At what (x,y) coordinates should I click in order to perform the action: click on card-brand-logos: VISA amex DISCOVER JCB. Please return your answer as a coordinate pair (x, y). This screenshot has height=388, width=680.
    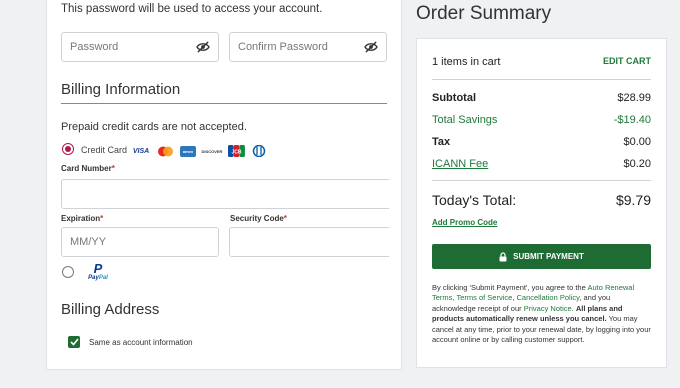
    Looking at the image, I should click on (199, 151).